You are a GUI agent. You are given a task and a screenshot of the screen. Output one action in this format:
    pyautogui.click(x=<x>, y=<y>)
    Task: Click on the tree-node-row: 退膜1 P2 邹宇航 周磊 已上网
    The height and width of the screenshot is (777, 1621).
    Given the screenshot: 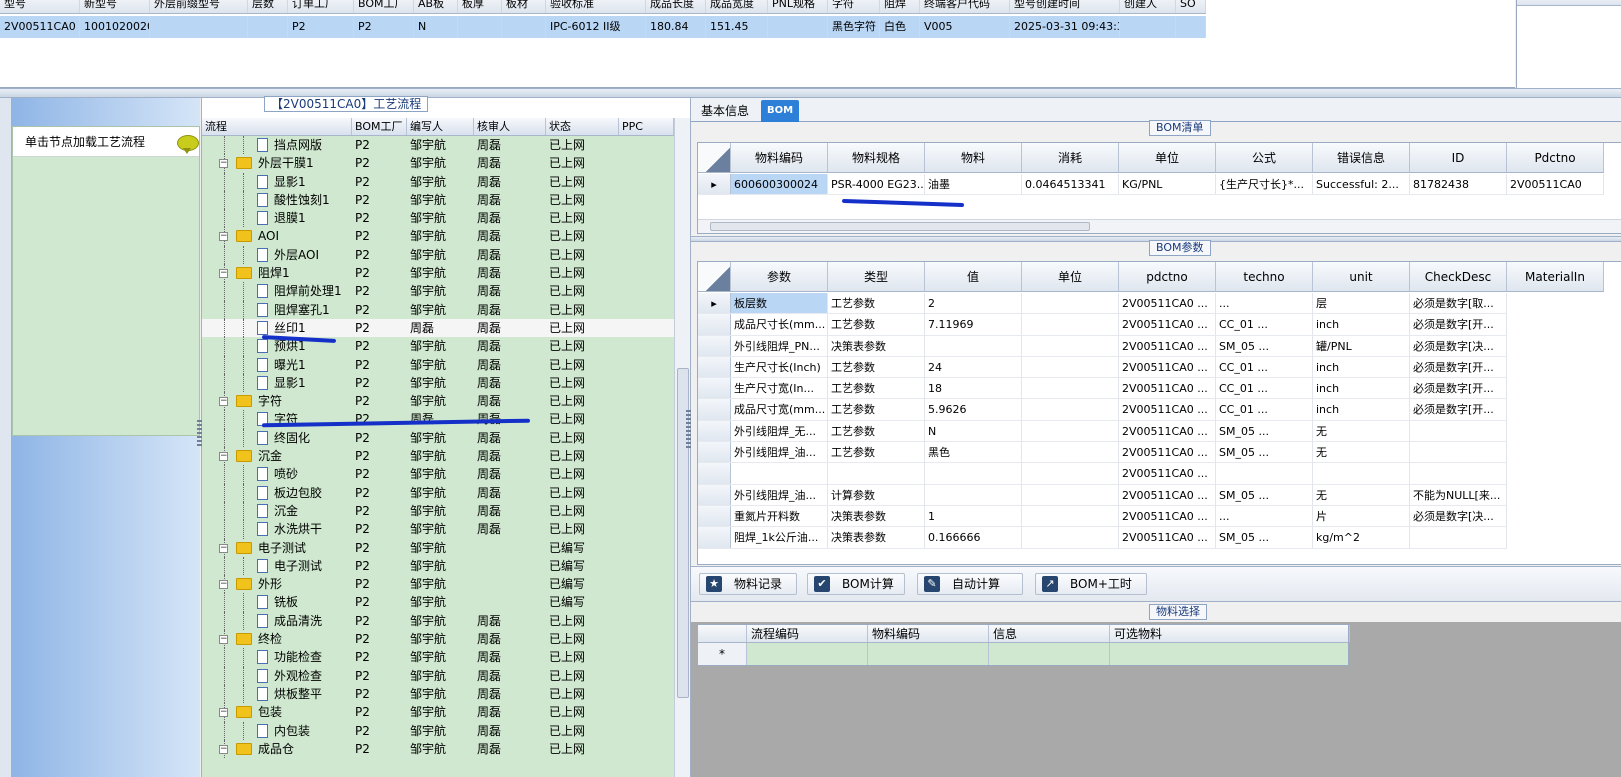 What is the action you would take?
    pyautogui.click(x=438, y=218)
    